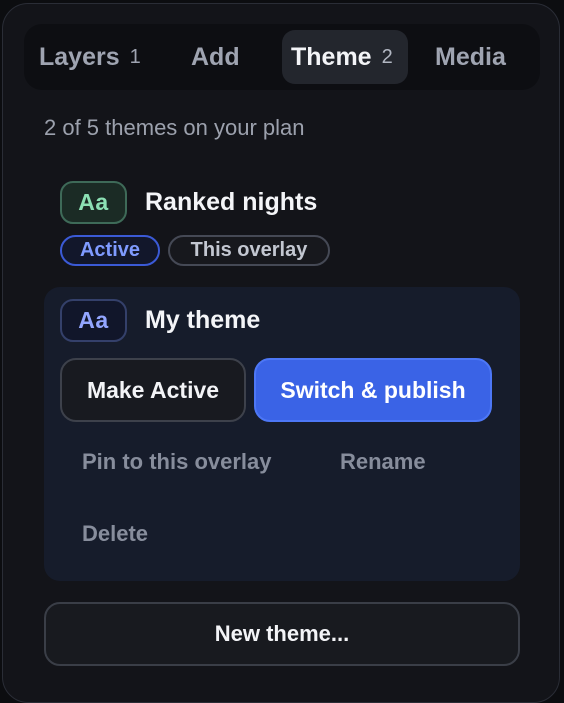 This screenshot has height=703, width=564. I want to click on make-active-button: Make Active, so click(153, 390).